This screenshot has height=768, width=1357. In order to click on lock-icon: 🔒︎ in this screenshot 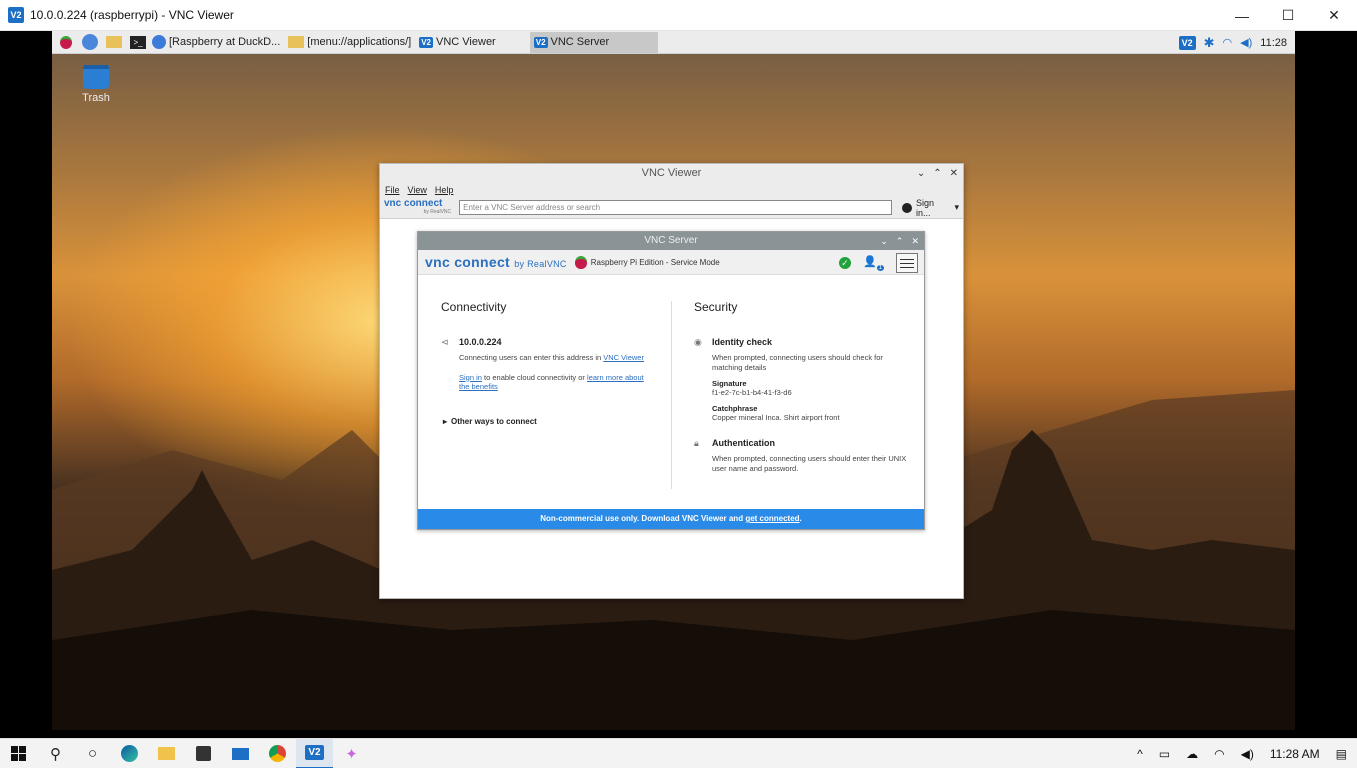, I will do `click(696, 443)`.